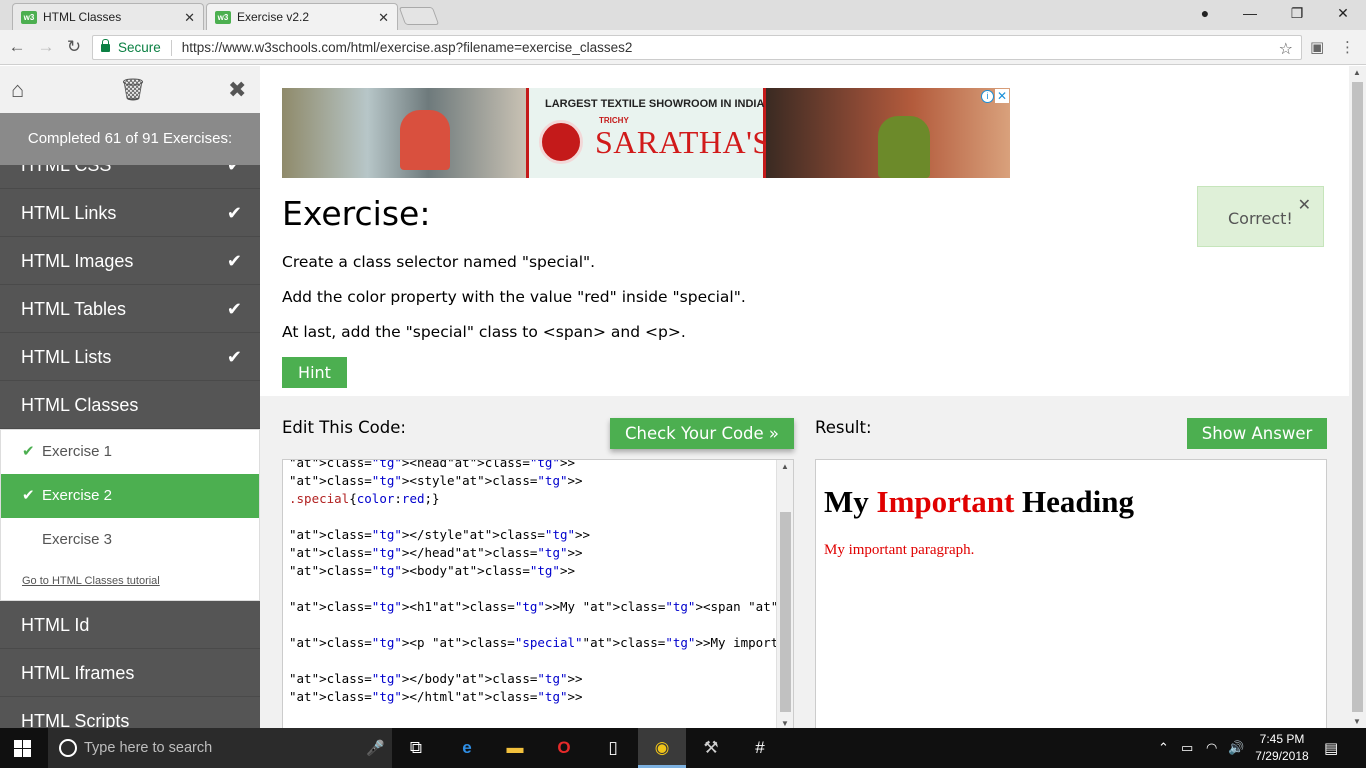 This screenshot has width=1366, height=768. What do you see at coordinates (541, 553) in the screenshot?
I see `code-line: "at">class="tg"></head"at">class="tg">>` at bounding box center [541, 553].